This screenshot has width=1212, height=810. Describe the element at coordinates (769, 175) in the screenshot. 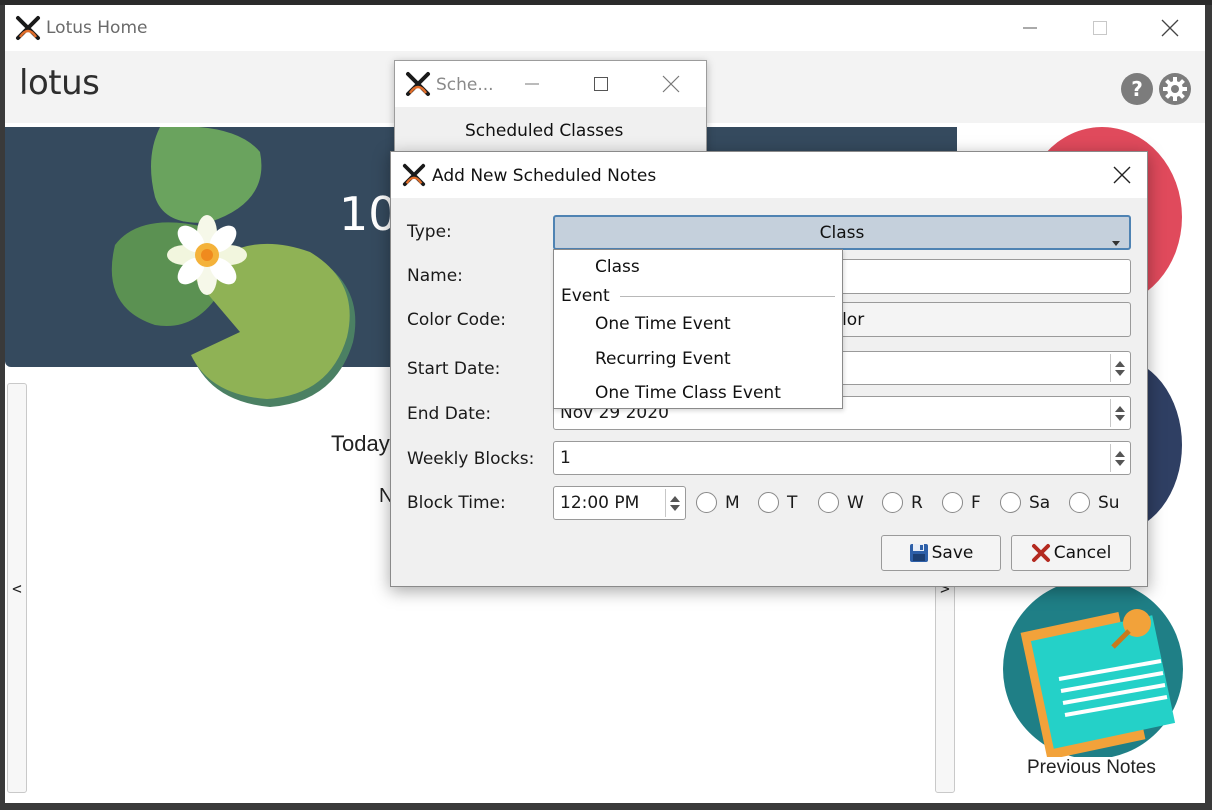

I see `add-dialog-titlebar: Add New Scheduled Notes` at that location.